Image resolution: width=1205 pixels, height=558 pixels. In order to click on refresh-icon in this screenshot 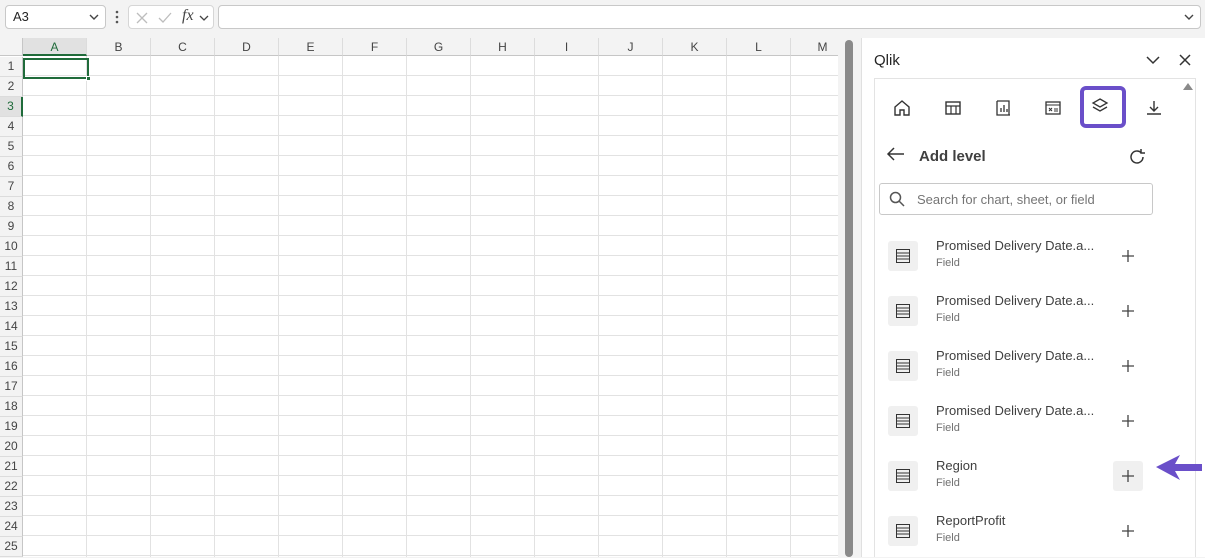, I will do `click(1137, 157)`.